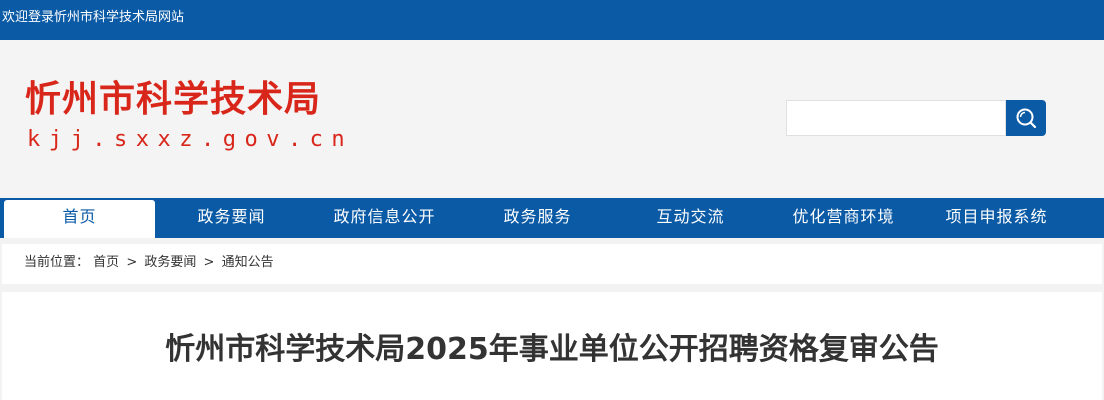 The image size is (1104, 400). I want to click on search-button, so click(1026, 118).